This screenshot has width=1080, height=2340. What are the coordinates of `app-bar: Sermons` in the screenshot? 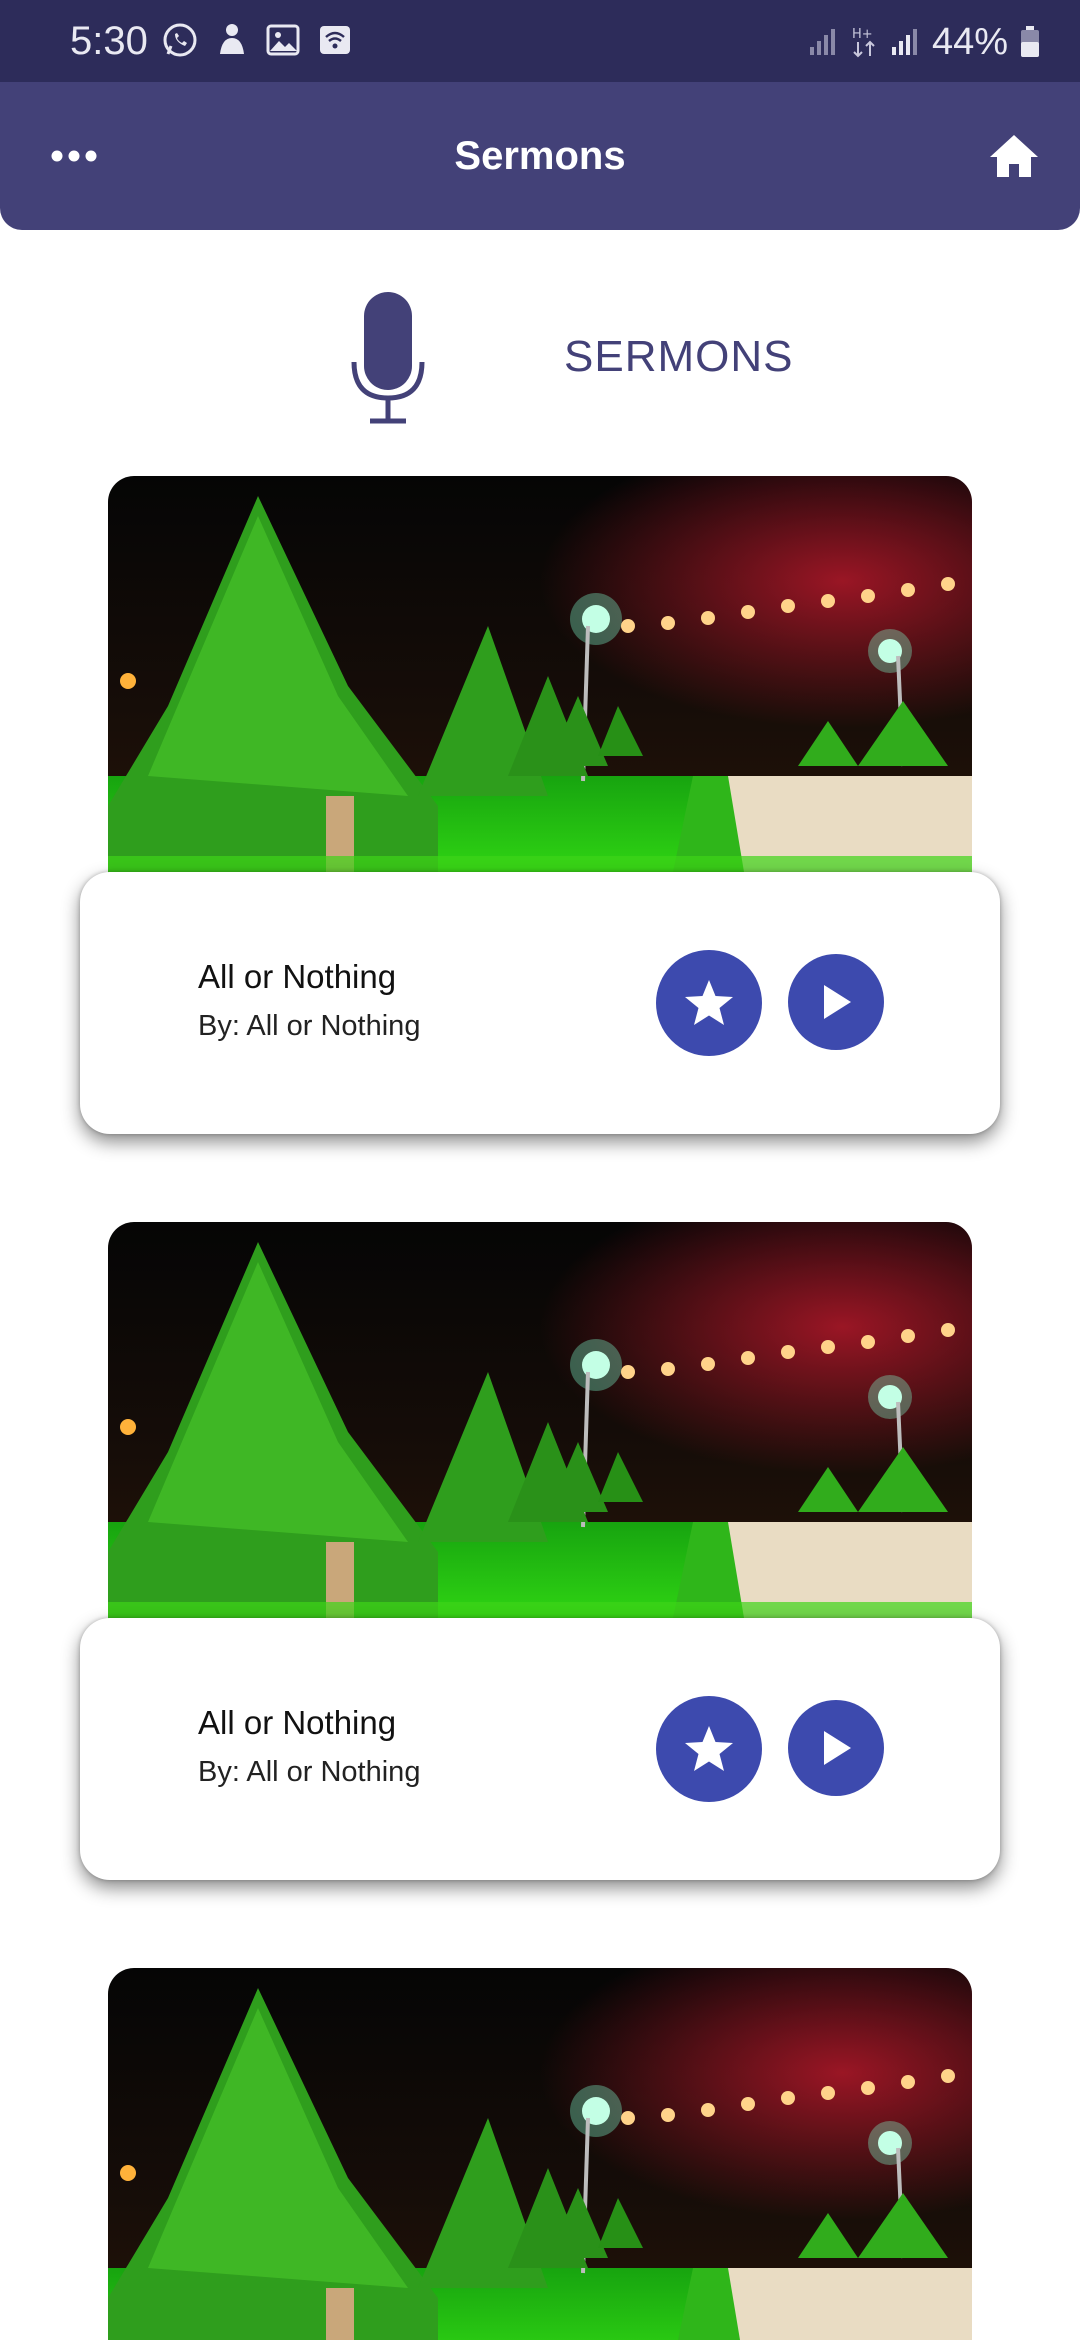 It's located at (540, 156).